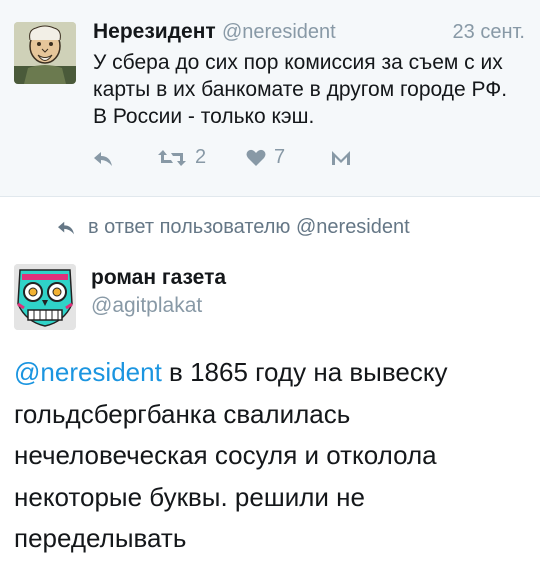  Describe the element at coordinates (280, 157) in the screenshot. I see `like-count: 7` at that location.